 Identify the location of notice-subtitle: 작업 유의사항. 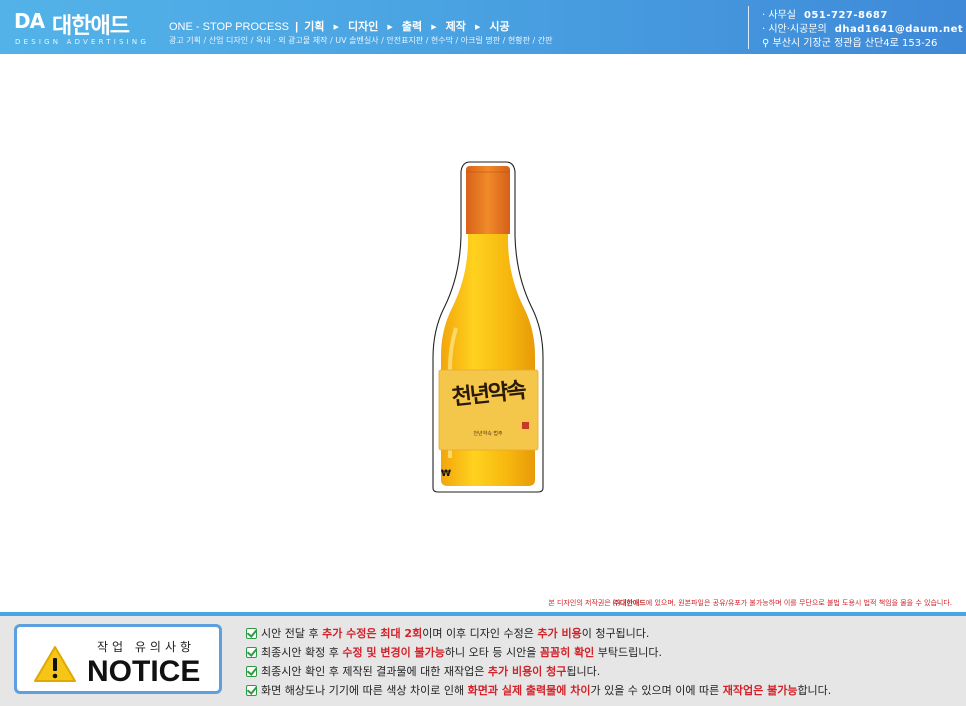
(146, 647).